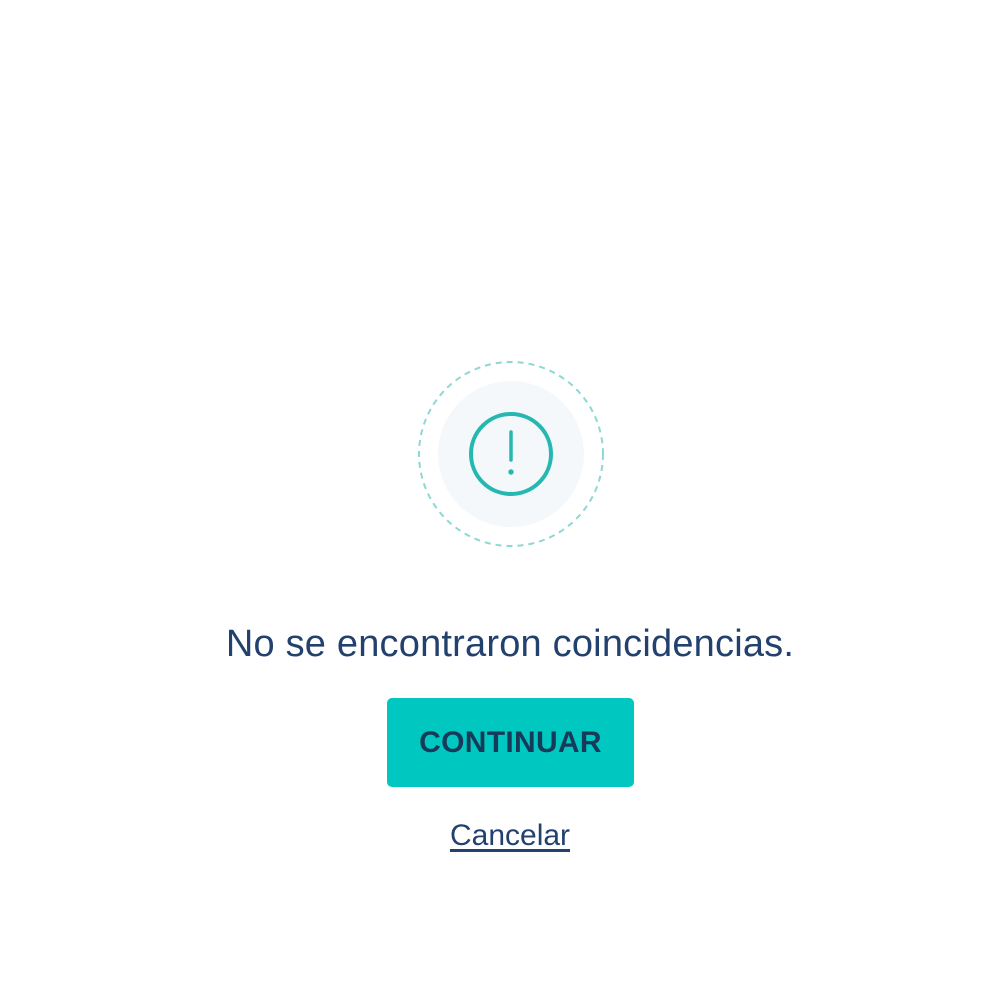  What do you see at coordinates (510, 742) in the screenshot?
I see `continue-button: CONTINUAR` at bounding box center [510, 742].